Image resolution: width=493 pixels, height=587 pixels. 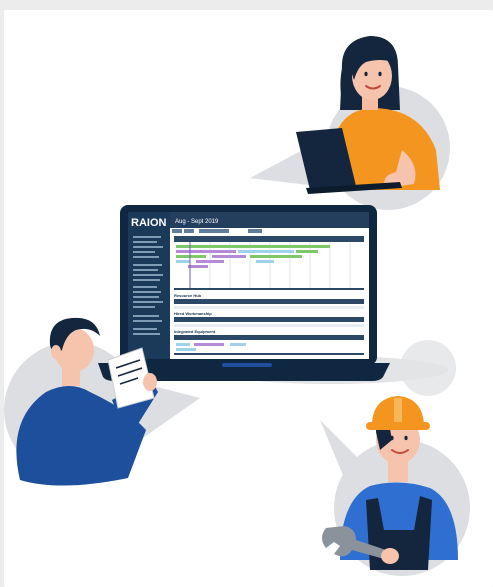 What do you see at coordinates (398, 413) in the screenshot?
I see `hard-hat-icon` at bounding box center [398, 413].